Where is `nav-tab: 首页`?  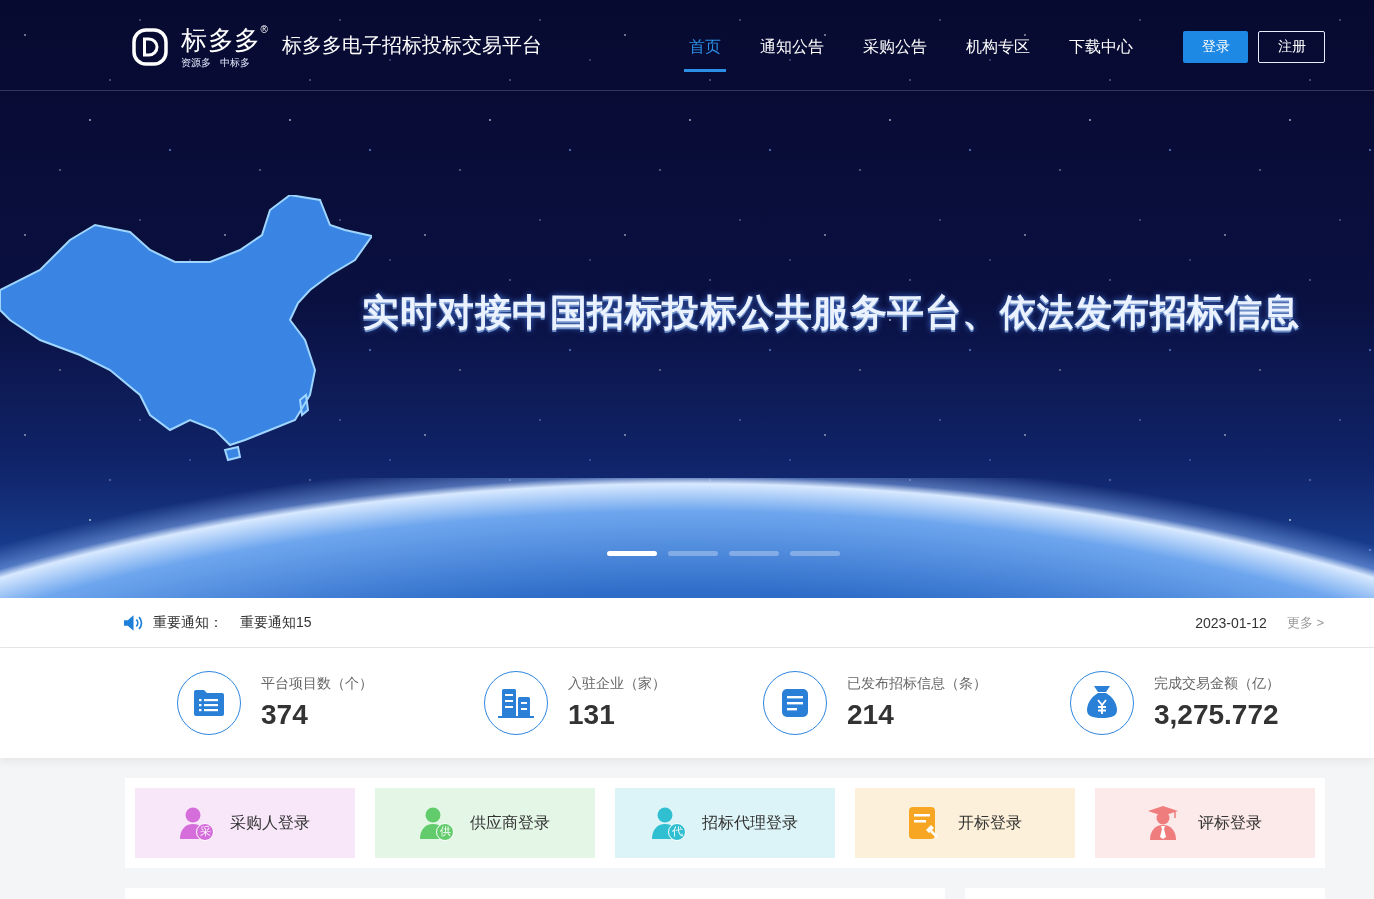 nav-tab: 首页 is located at coordinates (705, 48).